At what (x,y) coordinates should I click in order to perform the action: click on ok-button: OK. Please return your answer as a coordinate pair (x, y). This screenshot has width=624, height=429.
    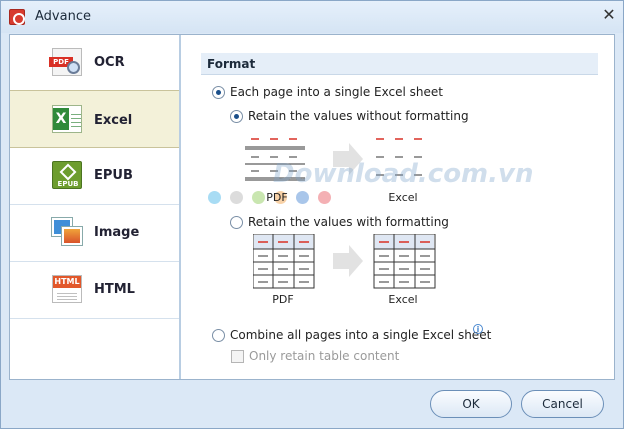
    Looking at the image, I should click on (471, 404).